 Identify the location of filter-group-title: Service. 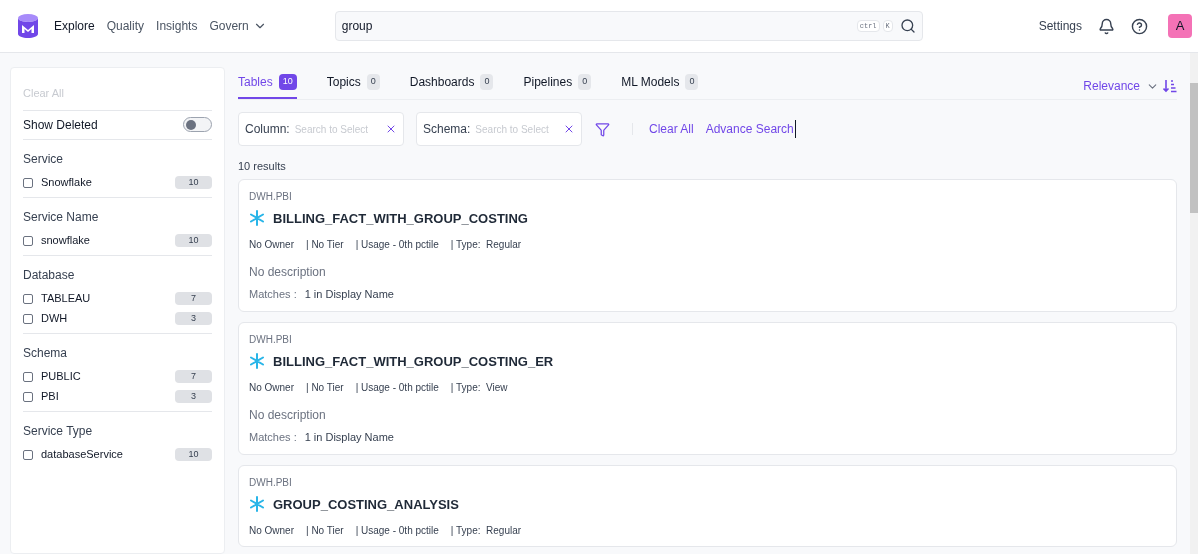
(43, 159).